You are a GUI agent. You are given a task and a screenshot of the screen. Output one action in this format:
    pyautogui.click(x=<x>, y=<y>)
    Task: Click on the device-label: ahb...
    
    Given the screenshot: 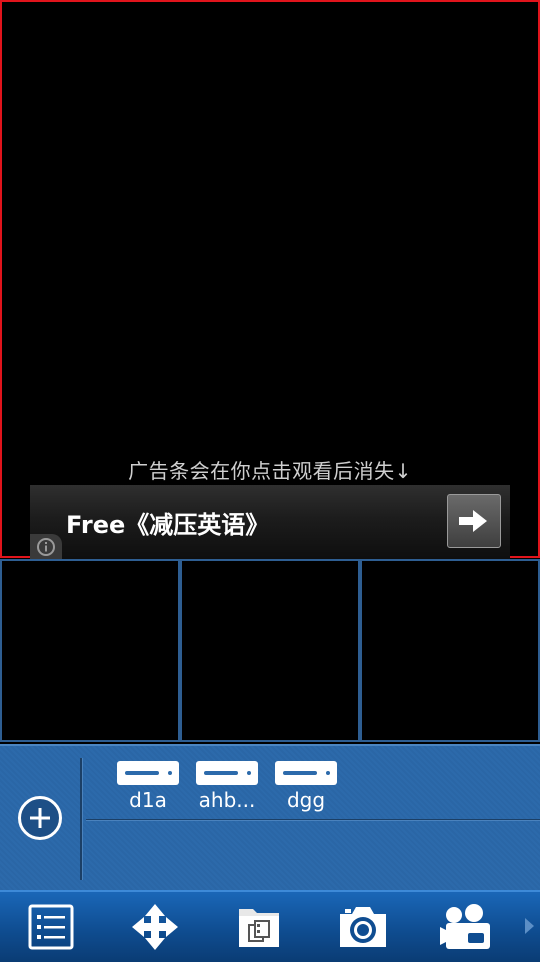 What is the action you would take?
    pyautogui.click(x=227, y=800)
    